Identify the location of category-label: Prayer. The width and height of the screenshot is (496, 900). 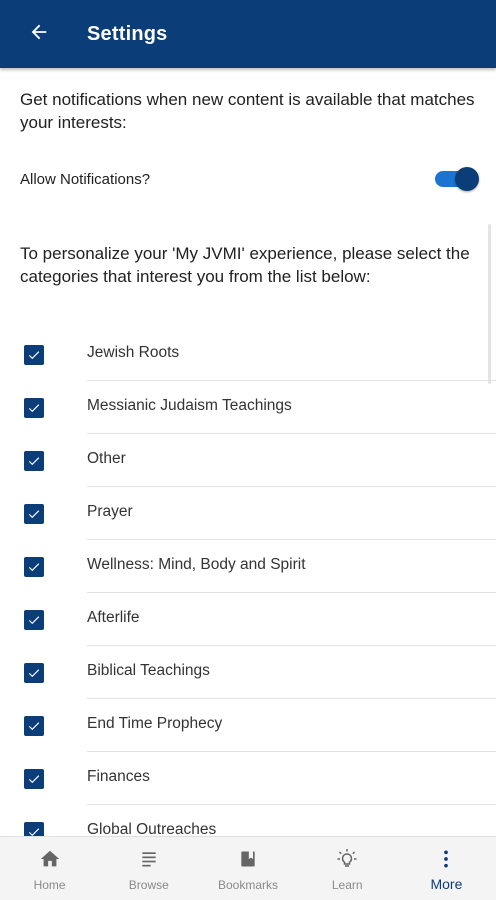
(110, 511).